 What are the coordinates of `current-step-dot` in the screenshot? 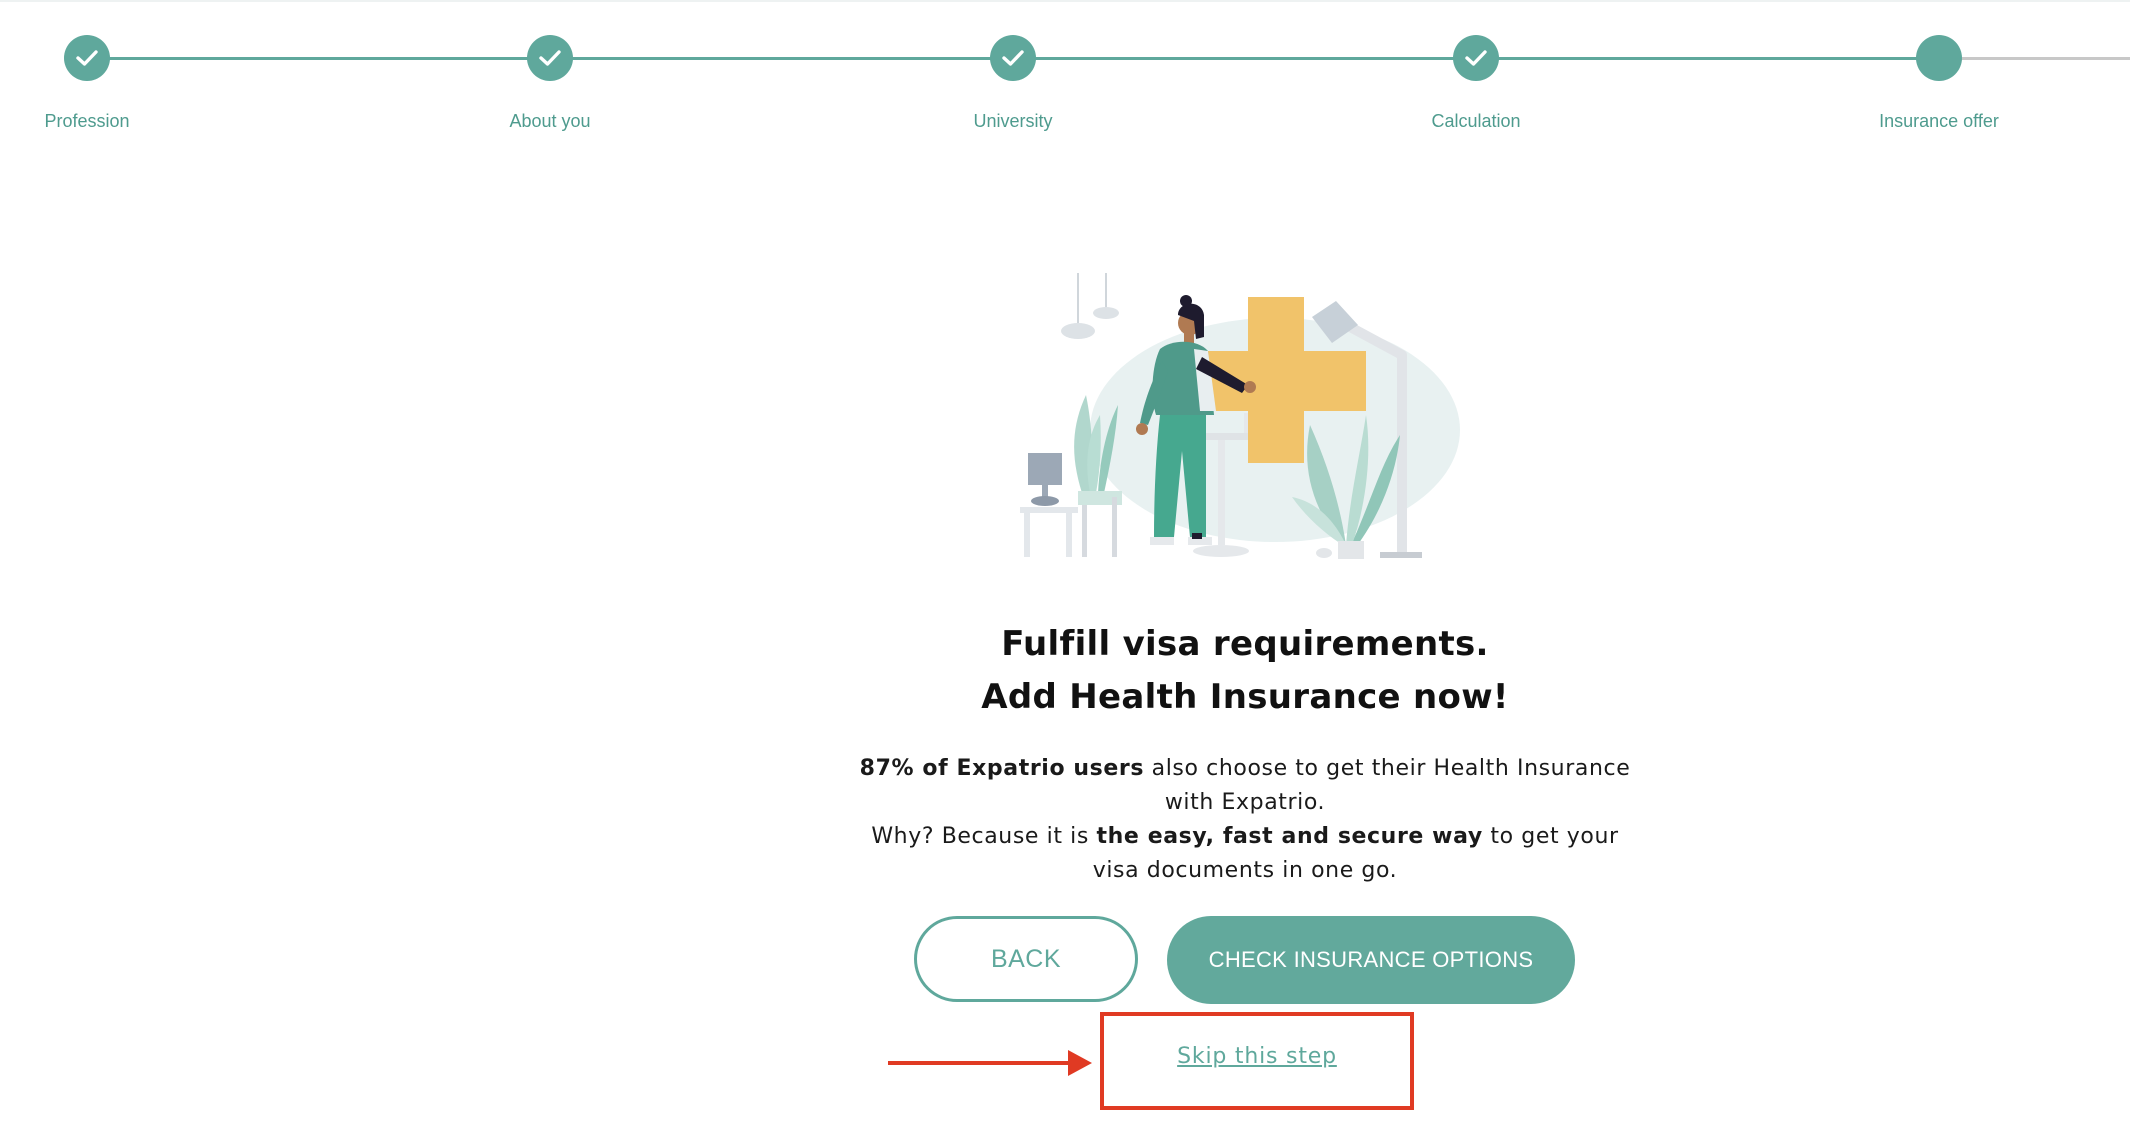 It's located at (1939, 58).